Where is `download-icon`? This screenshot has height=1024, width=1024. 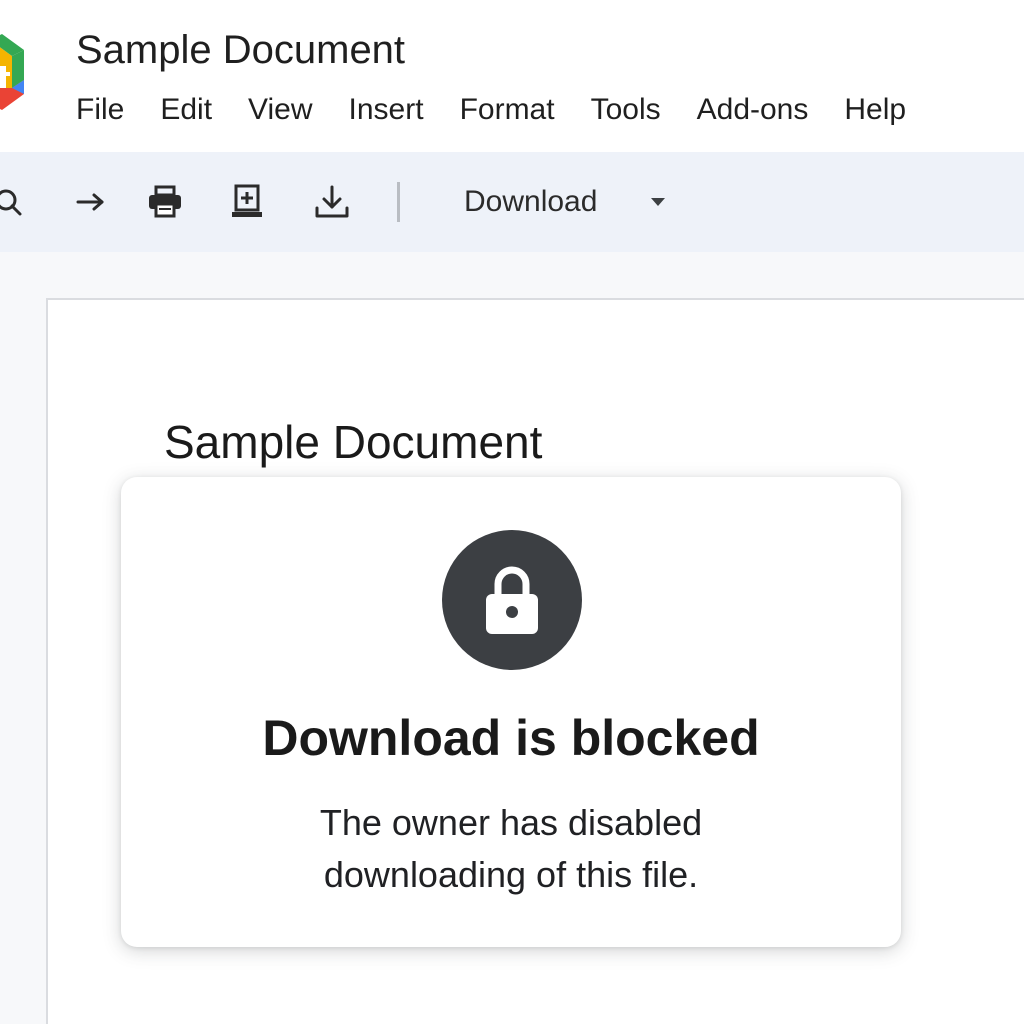
download-icon is located at coordinates (332, 202).